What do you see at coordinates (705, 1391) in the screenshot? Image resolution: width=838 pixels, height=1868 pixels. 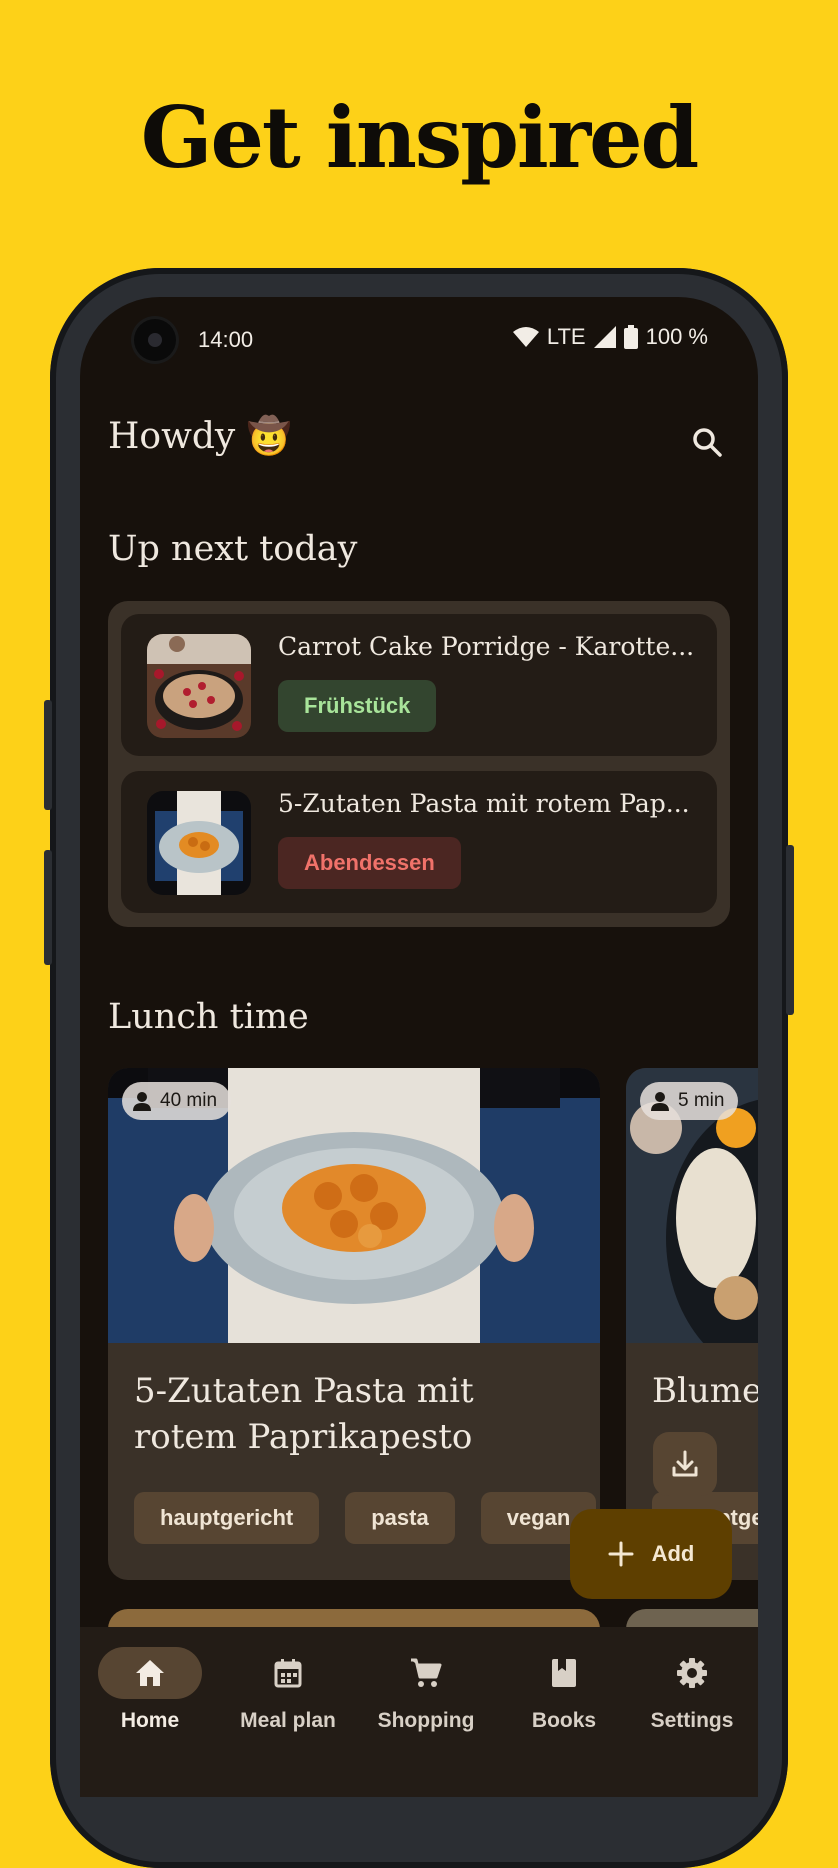 I see `recipe-title: Blume Kokos-` at bounding box center [705, 1391].